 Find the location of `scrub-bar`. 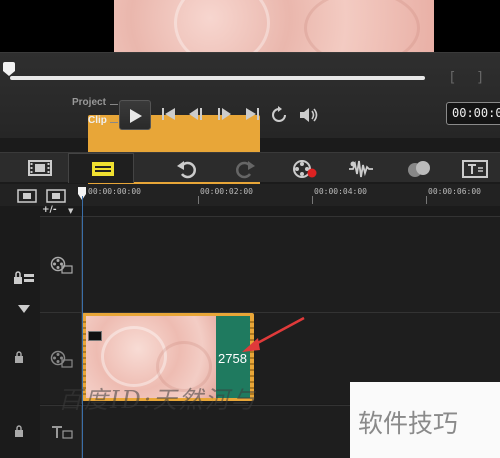

scrub-bar is located at coordinates (217, 78).